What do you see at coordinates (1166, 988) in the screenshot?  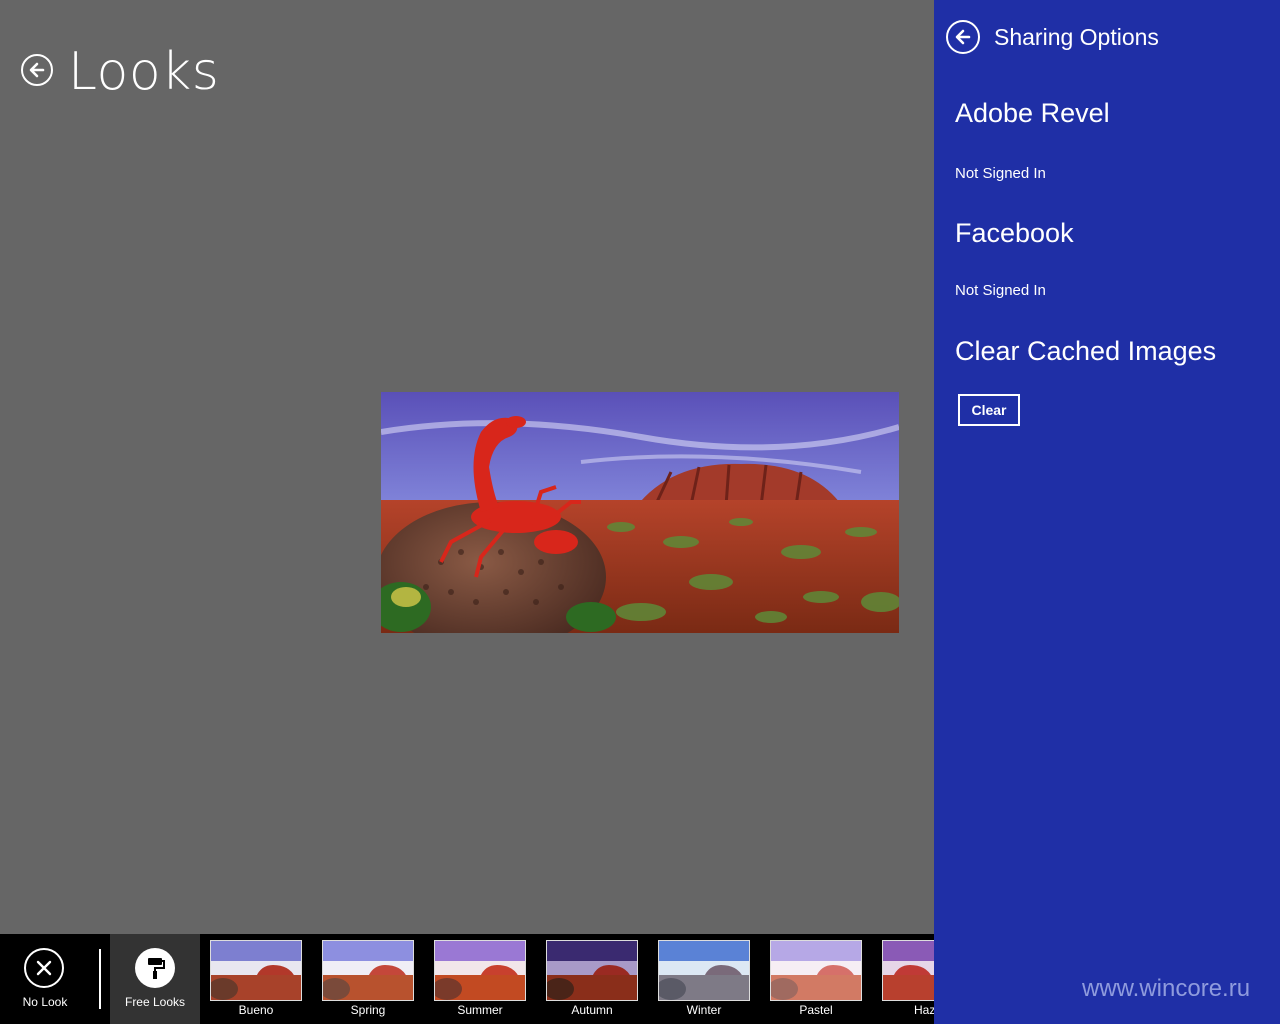 I see `watermark: www.wincore.ru` at bounding box center [1166, 988].